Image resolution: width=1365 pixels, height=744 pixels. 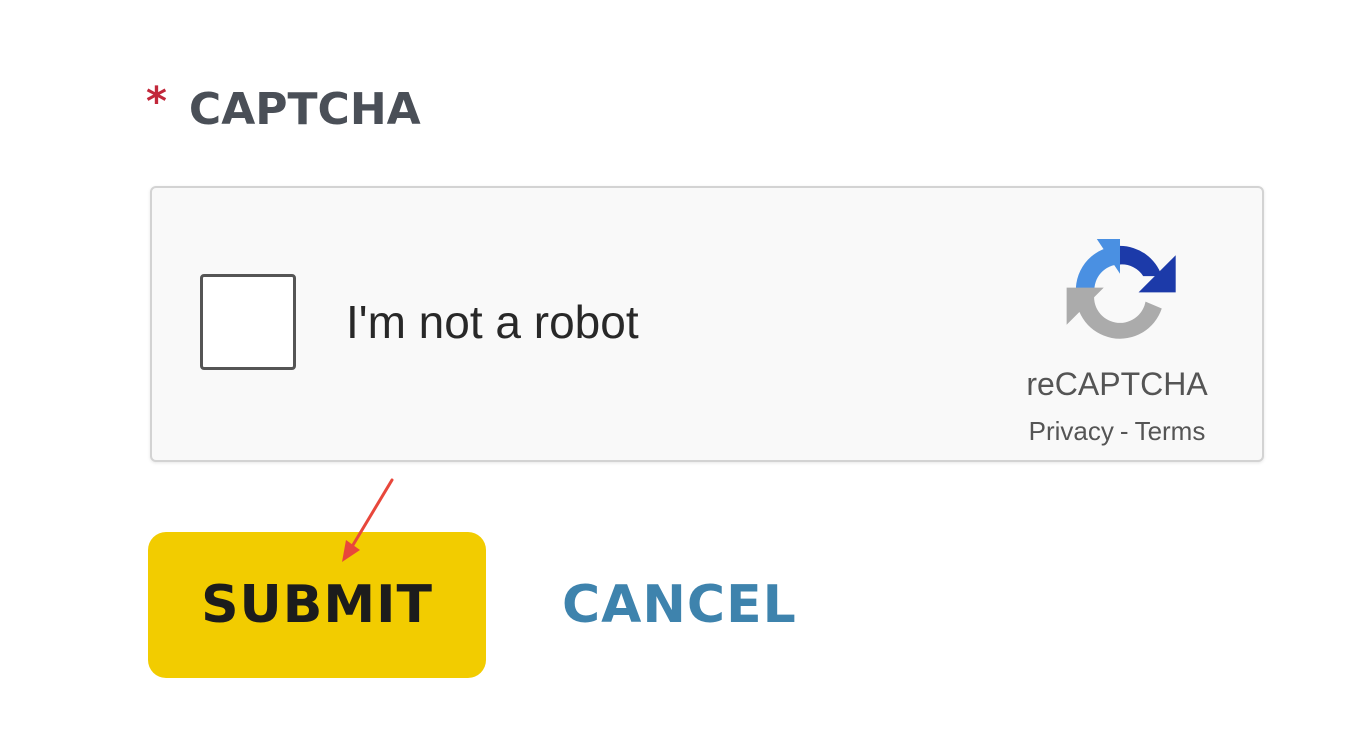 What do you see at coordinates (492, 322) in the screenshot?
I see `not-a-robot-label: I'm not a robot` at bounding box center [492, 322].